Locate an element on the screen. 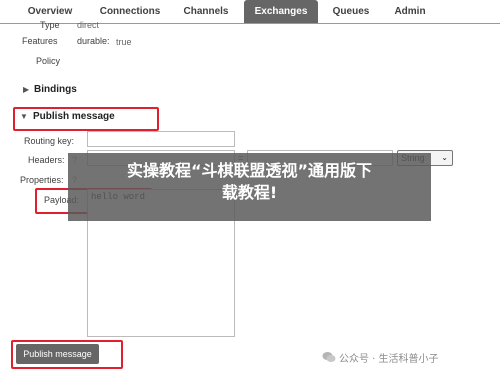 This screenshot has height=379, width=500. wechat-icon is located at coordinates (329, 357).